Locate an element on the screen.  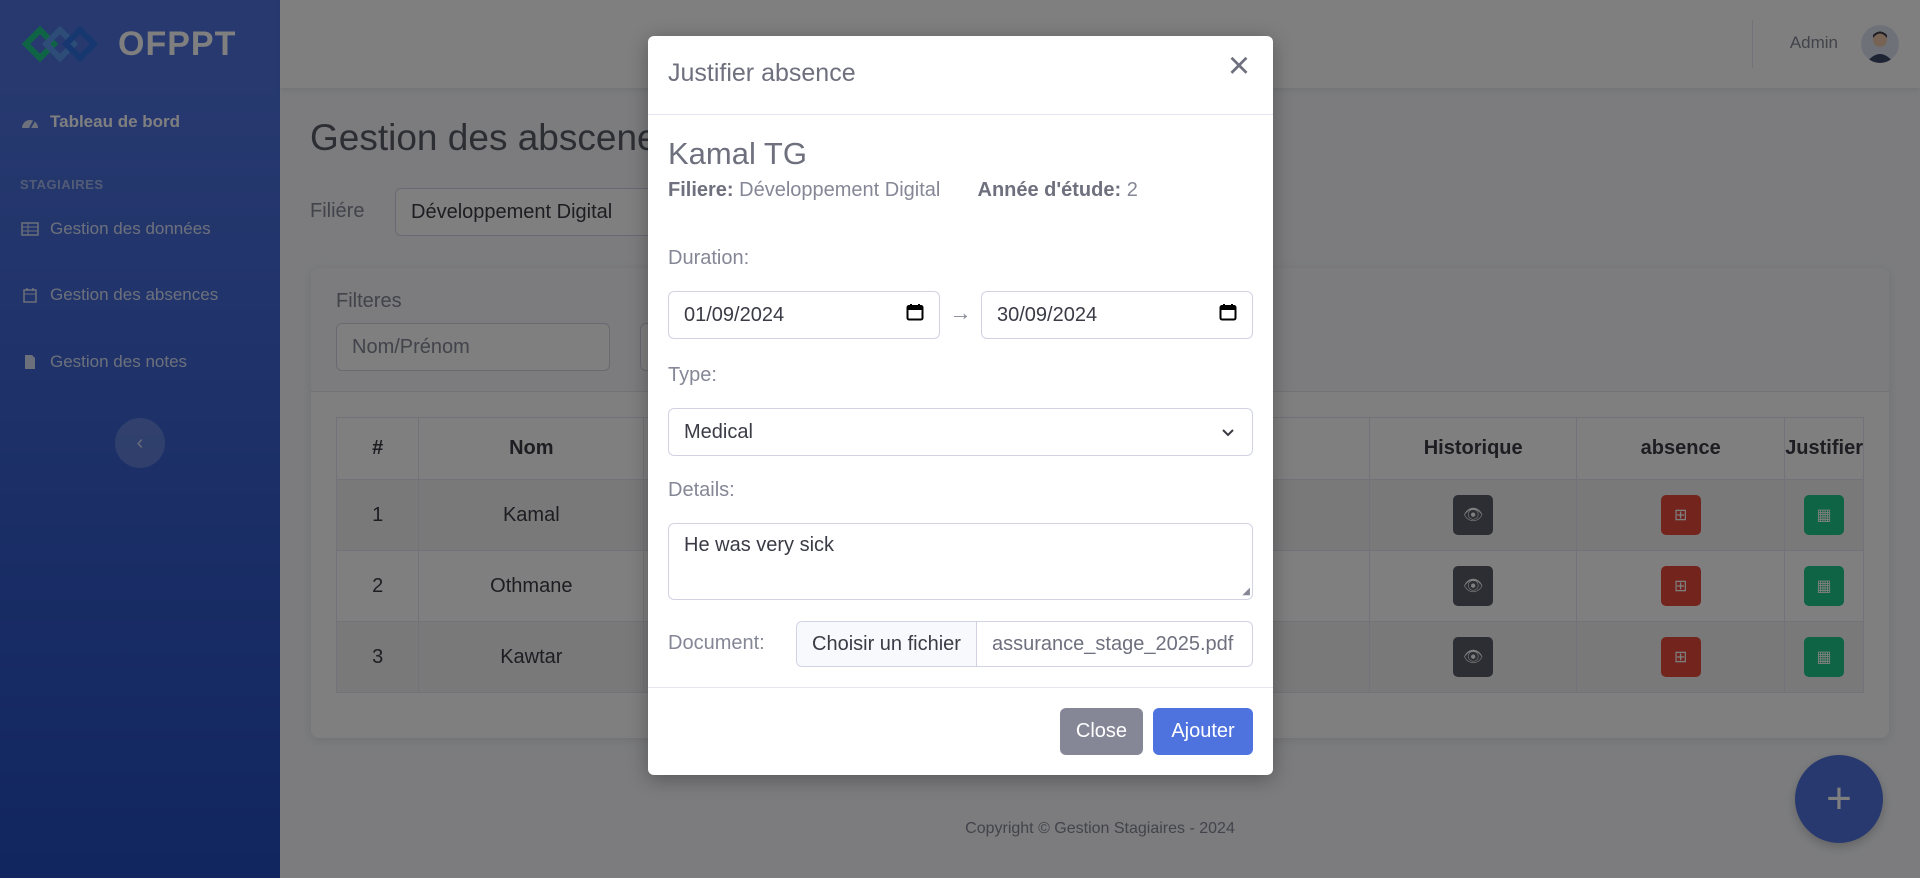
document-label: Document: is located at coordinates (716, 643).